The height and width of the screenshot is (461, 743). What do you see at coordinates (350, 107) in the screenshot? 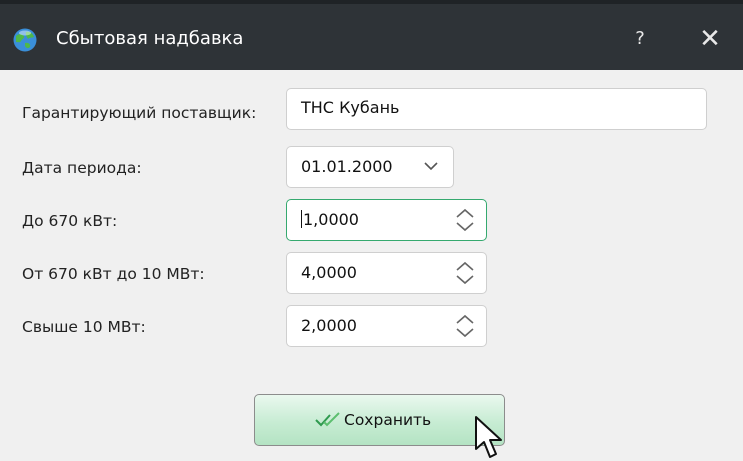
I see `supplier-value: ТНС Кубань` at bounding box center [350, 107].